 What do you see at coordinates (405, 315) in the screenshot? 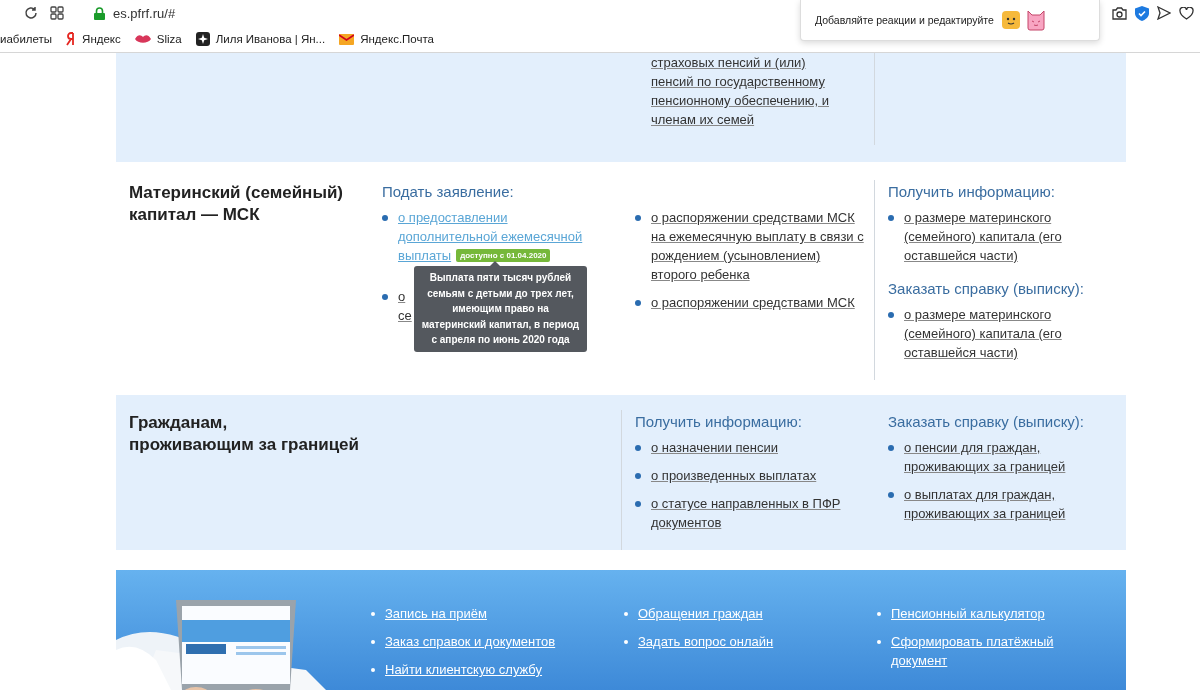
I see `link: се` at bounding box center [405, 315].